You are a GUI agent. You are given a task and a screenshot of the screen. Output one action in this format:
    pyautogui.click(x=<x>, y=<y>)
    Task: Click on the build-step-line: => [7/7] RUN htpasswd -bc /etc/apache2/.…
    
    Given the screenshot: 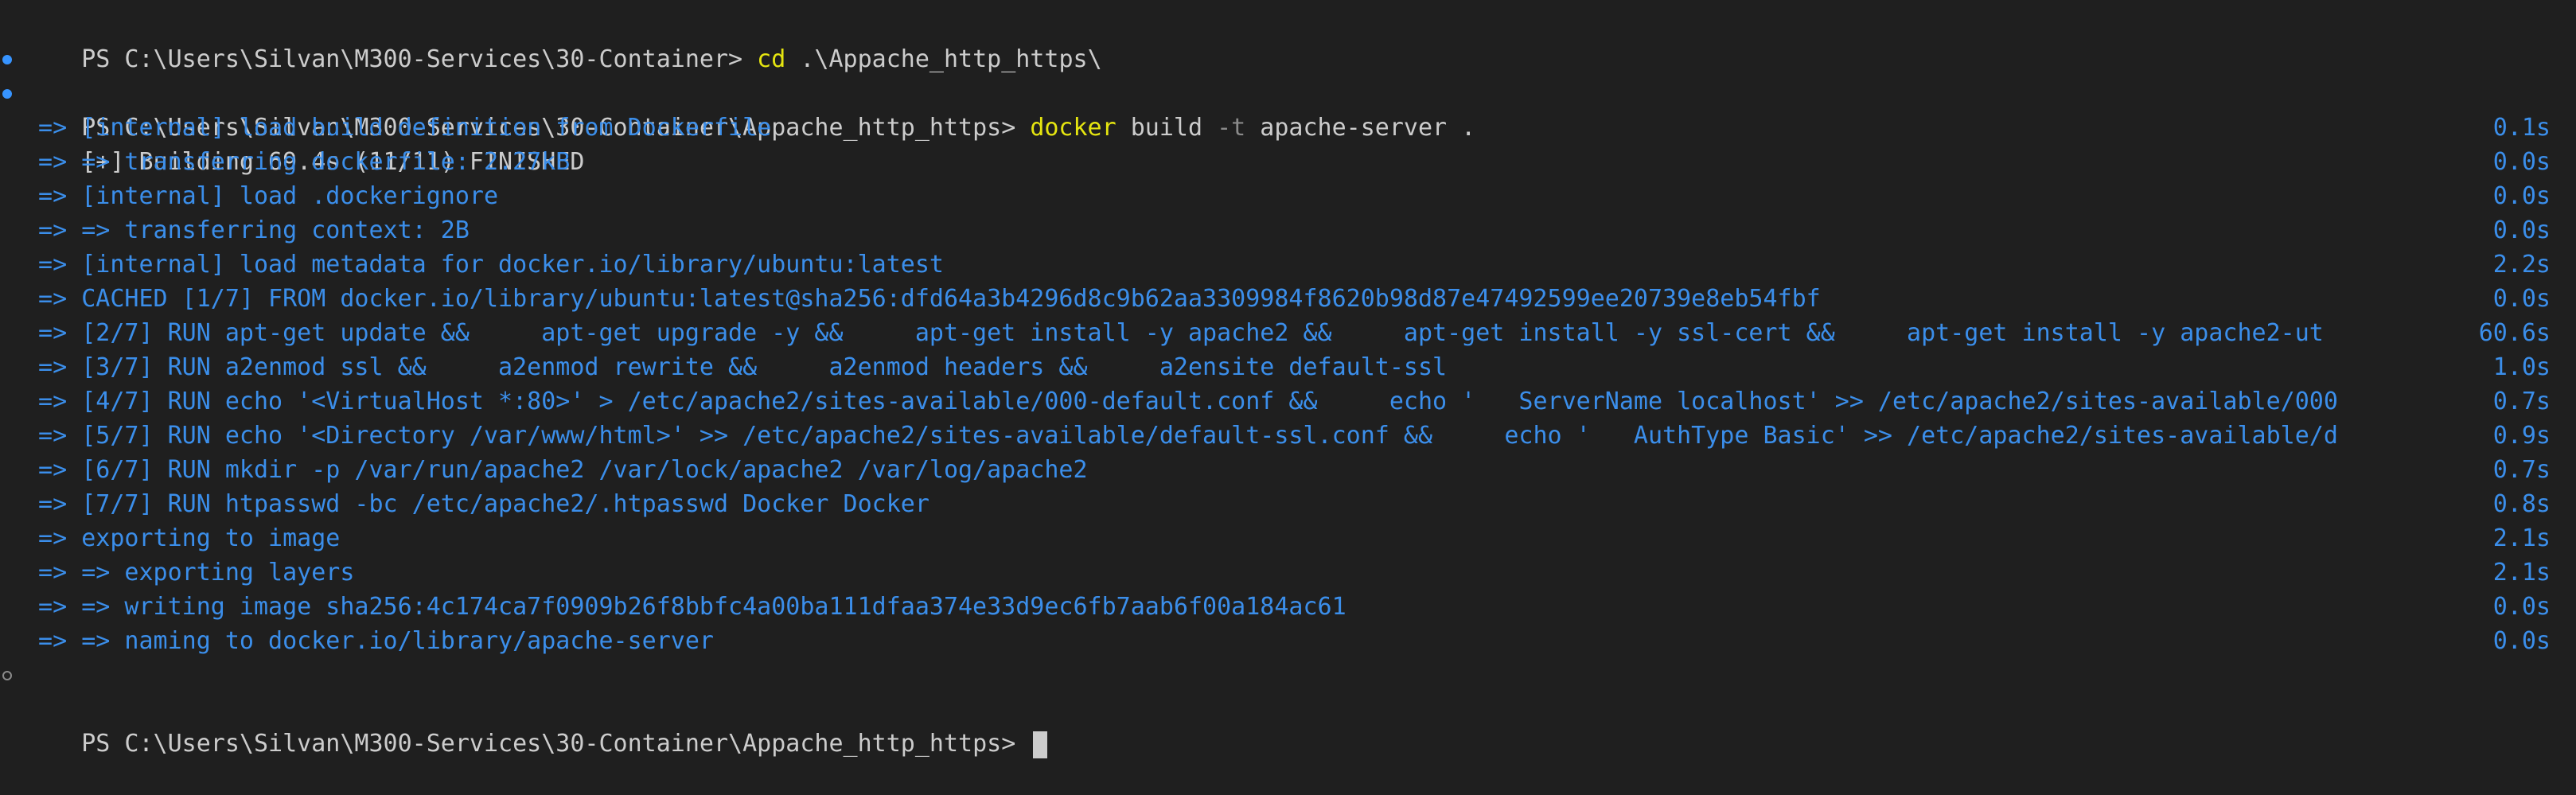 What is the action you would take?
    pyautogui.click(x=1288, y=504)
    